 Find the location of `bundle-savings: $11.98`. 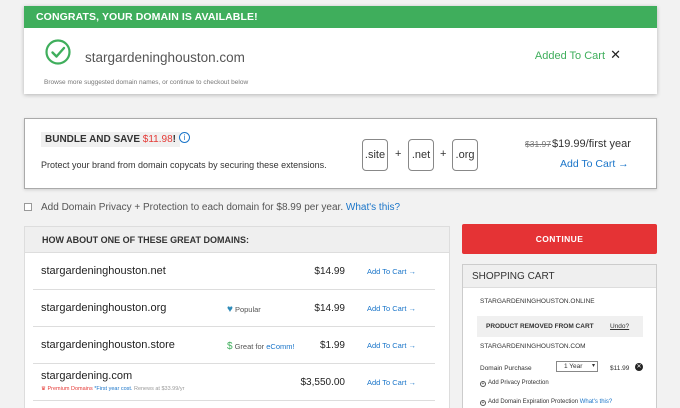

bundle-savings: $11.98 is located at coordinates (157, 139).